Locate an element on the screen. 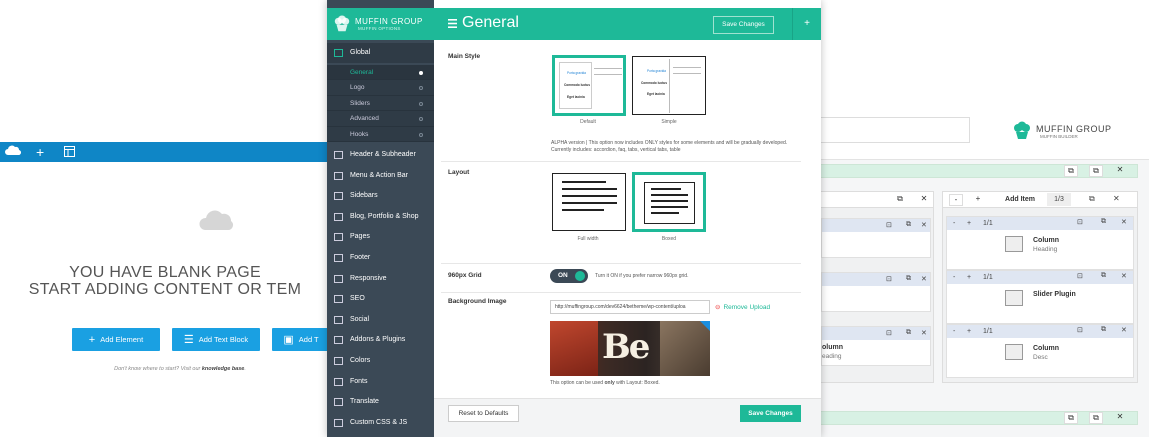  nav-item-custom-css-js: Custom CSS & JS is located at coordinates (380, 423).